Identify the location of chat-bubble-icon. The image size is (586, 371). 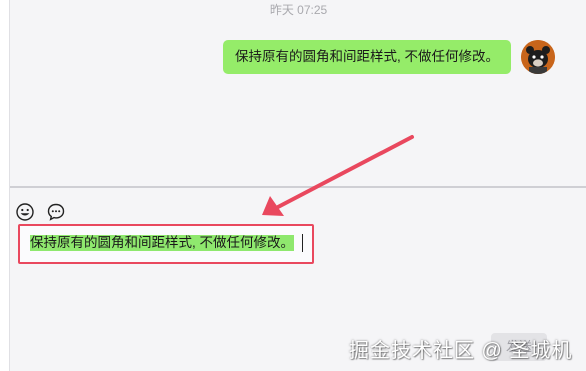
(56, 212).